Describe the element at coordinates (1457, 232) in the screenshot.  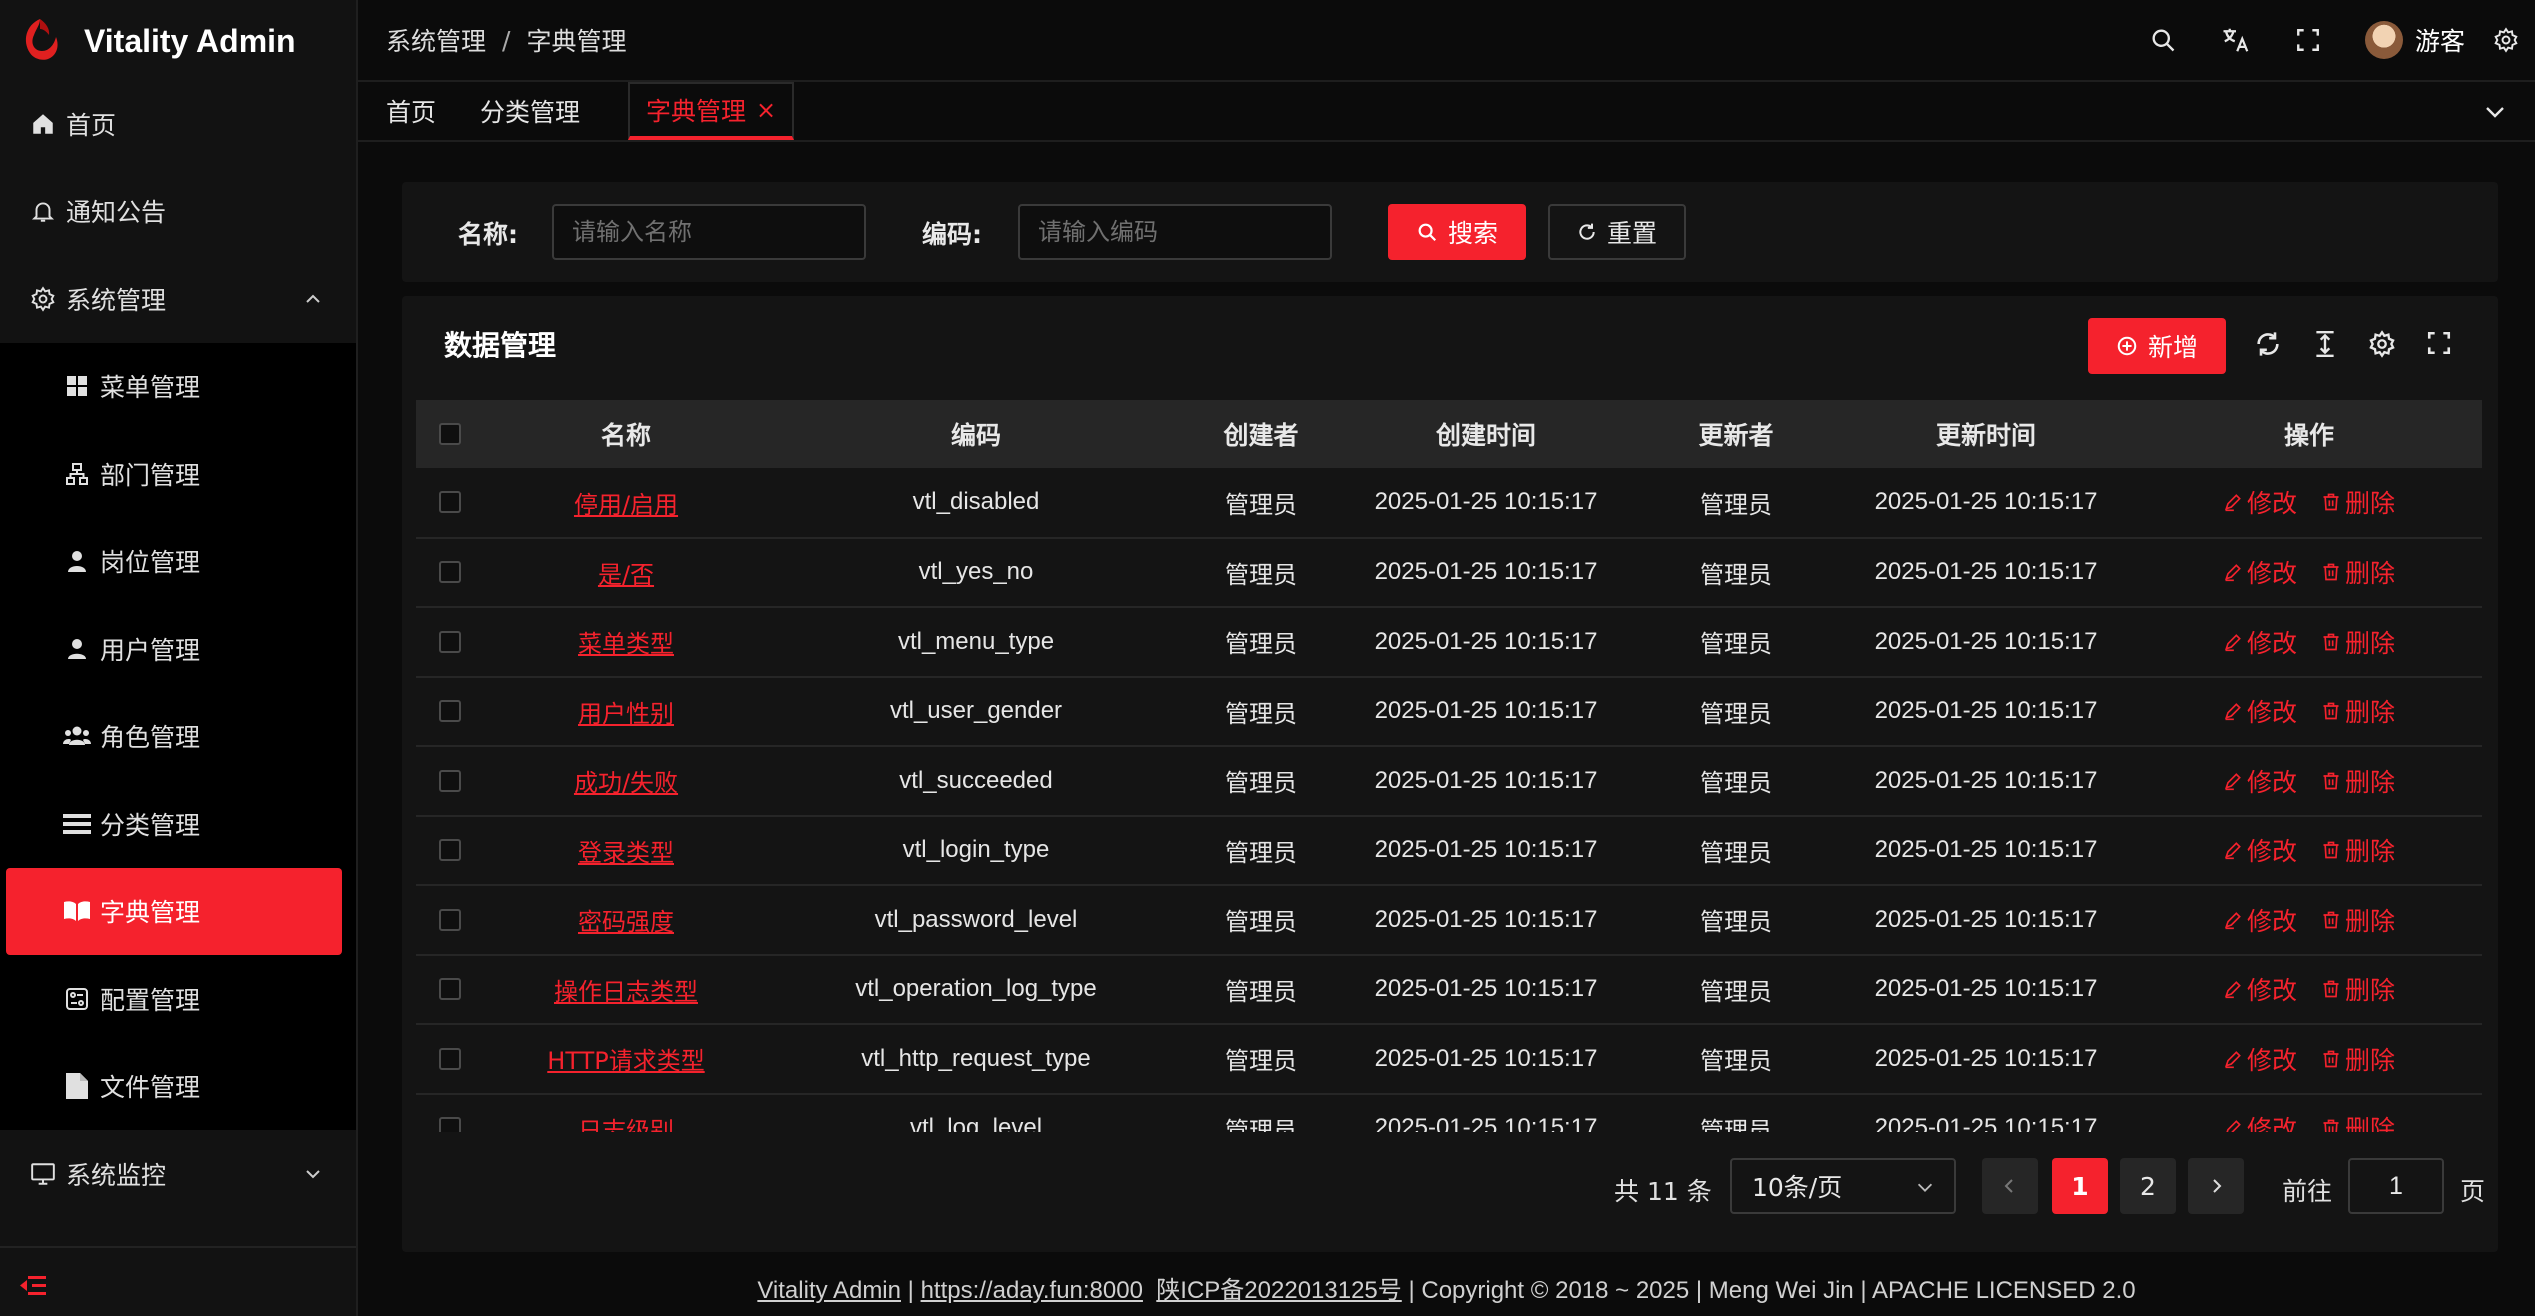
I see `search-button: 搜索` at that location.